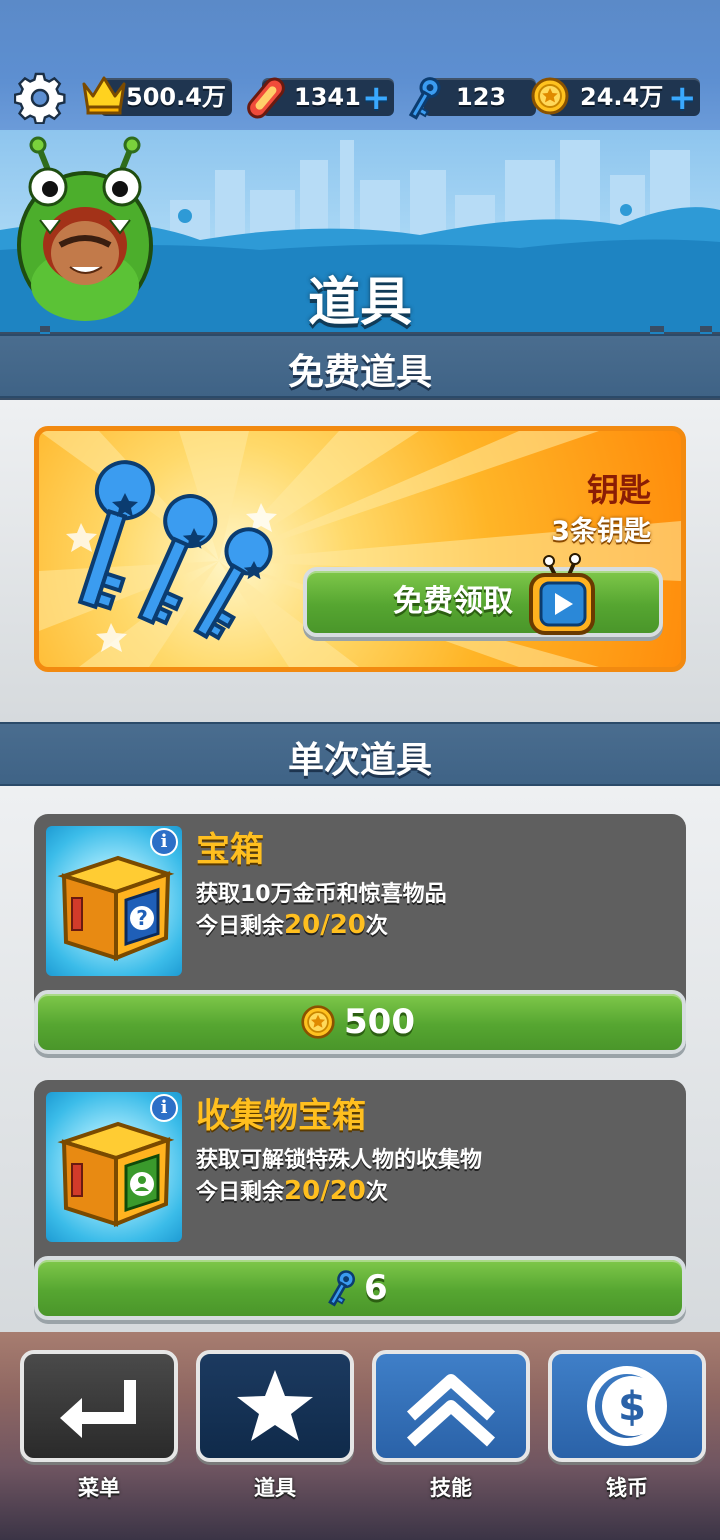 This screenshot has height=1540, width=720. I want to click on chest-desc: 获取10万金币和惊喜物品, so click(321, 894).